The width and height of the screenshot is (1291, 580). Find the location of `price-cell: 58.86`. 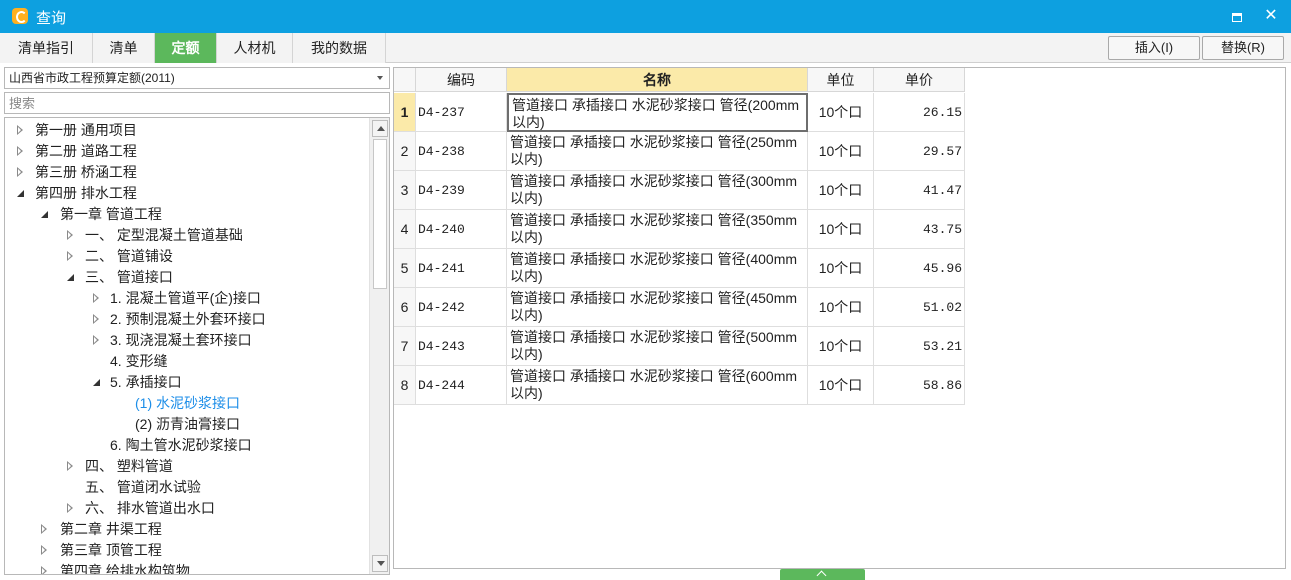

price-cell: 58.86 is located at coordinates (919, 385).